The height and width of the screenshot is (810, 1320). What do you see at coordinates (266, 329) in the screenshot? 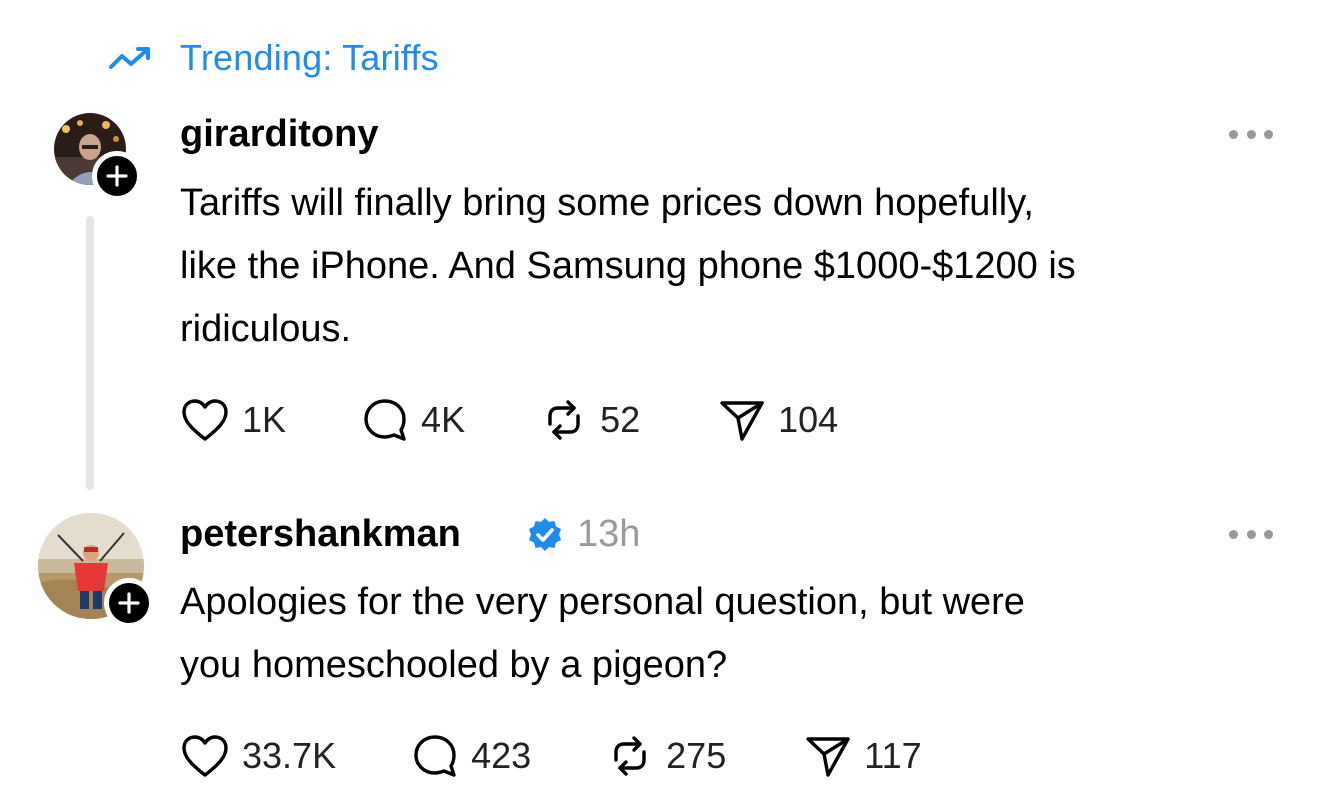
I see `post-text-line: ridiculous.` at bounding box center [266, 329].